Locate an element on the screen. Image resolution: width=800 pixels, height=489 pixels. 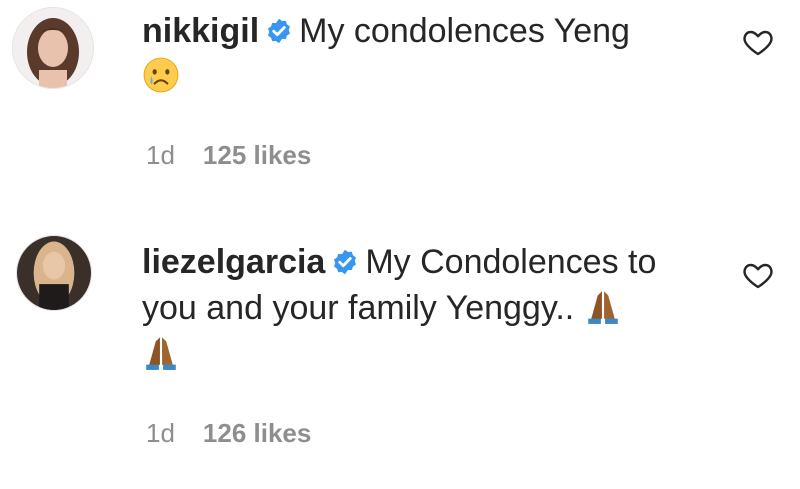
comment-content: nikkigil My condolences Yeng is located at coordinates (426, 54).